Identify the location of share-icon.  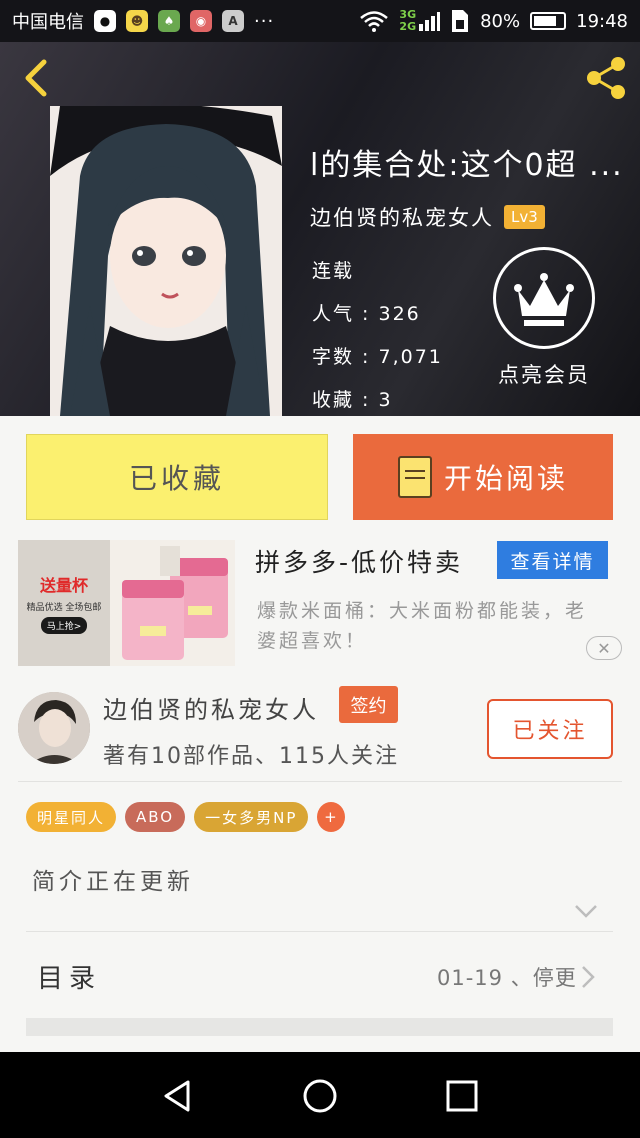
(606, 78).